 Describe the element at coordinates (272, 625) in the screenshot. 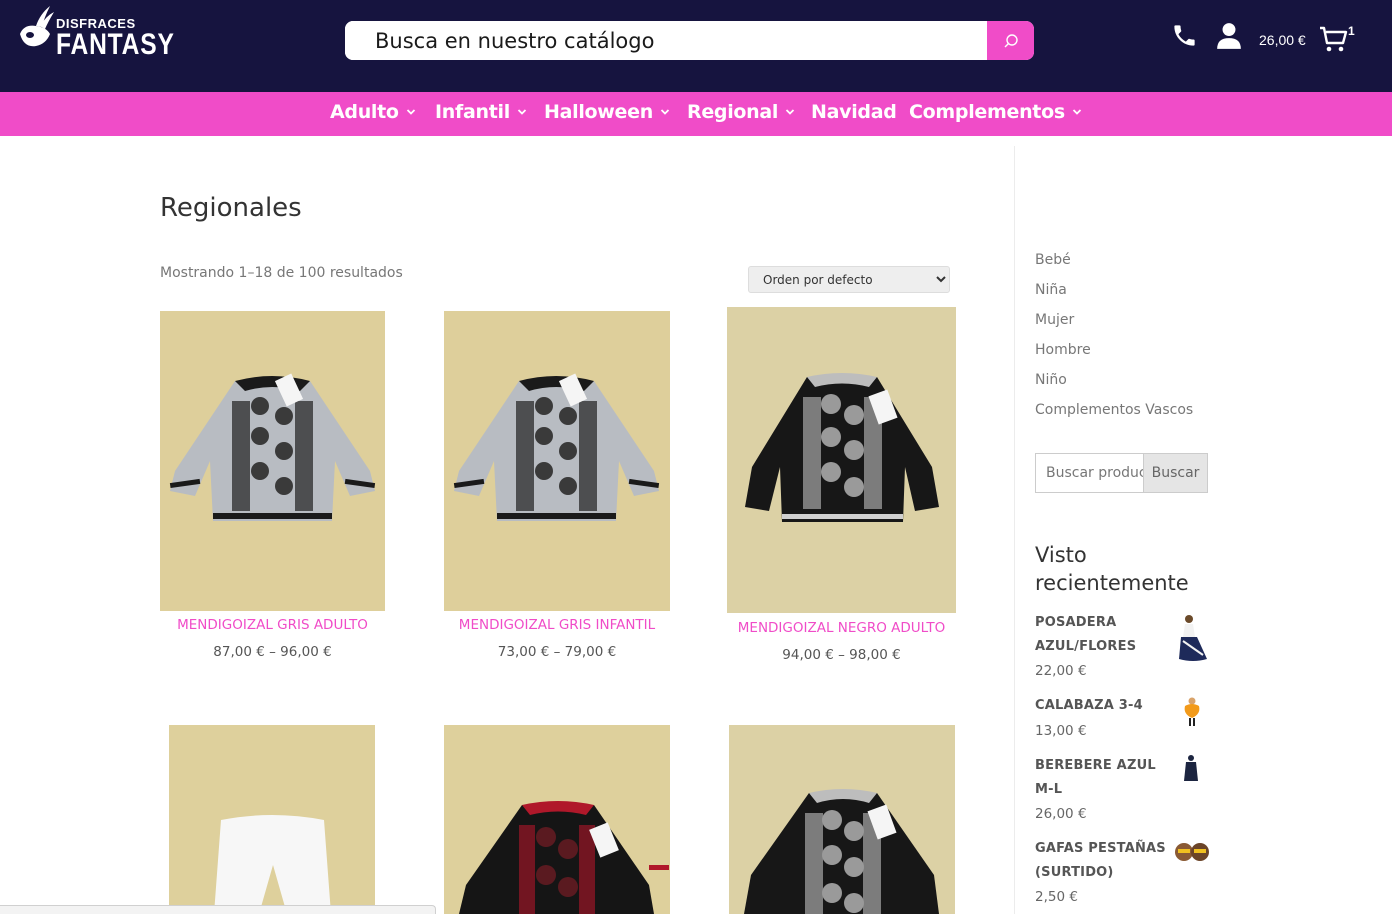

I see `product-name: MENDIGOIZAL GRIS ADULTO` at that location.